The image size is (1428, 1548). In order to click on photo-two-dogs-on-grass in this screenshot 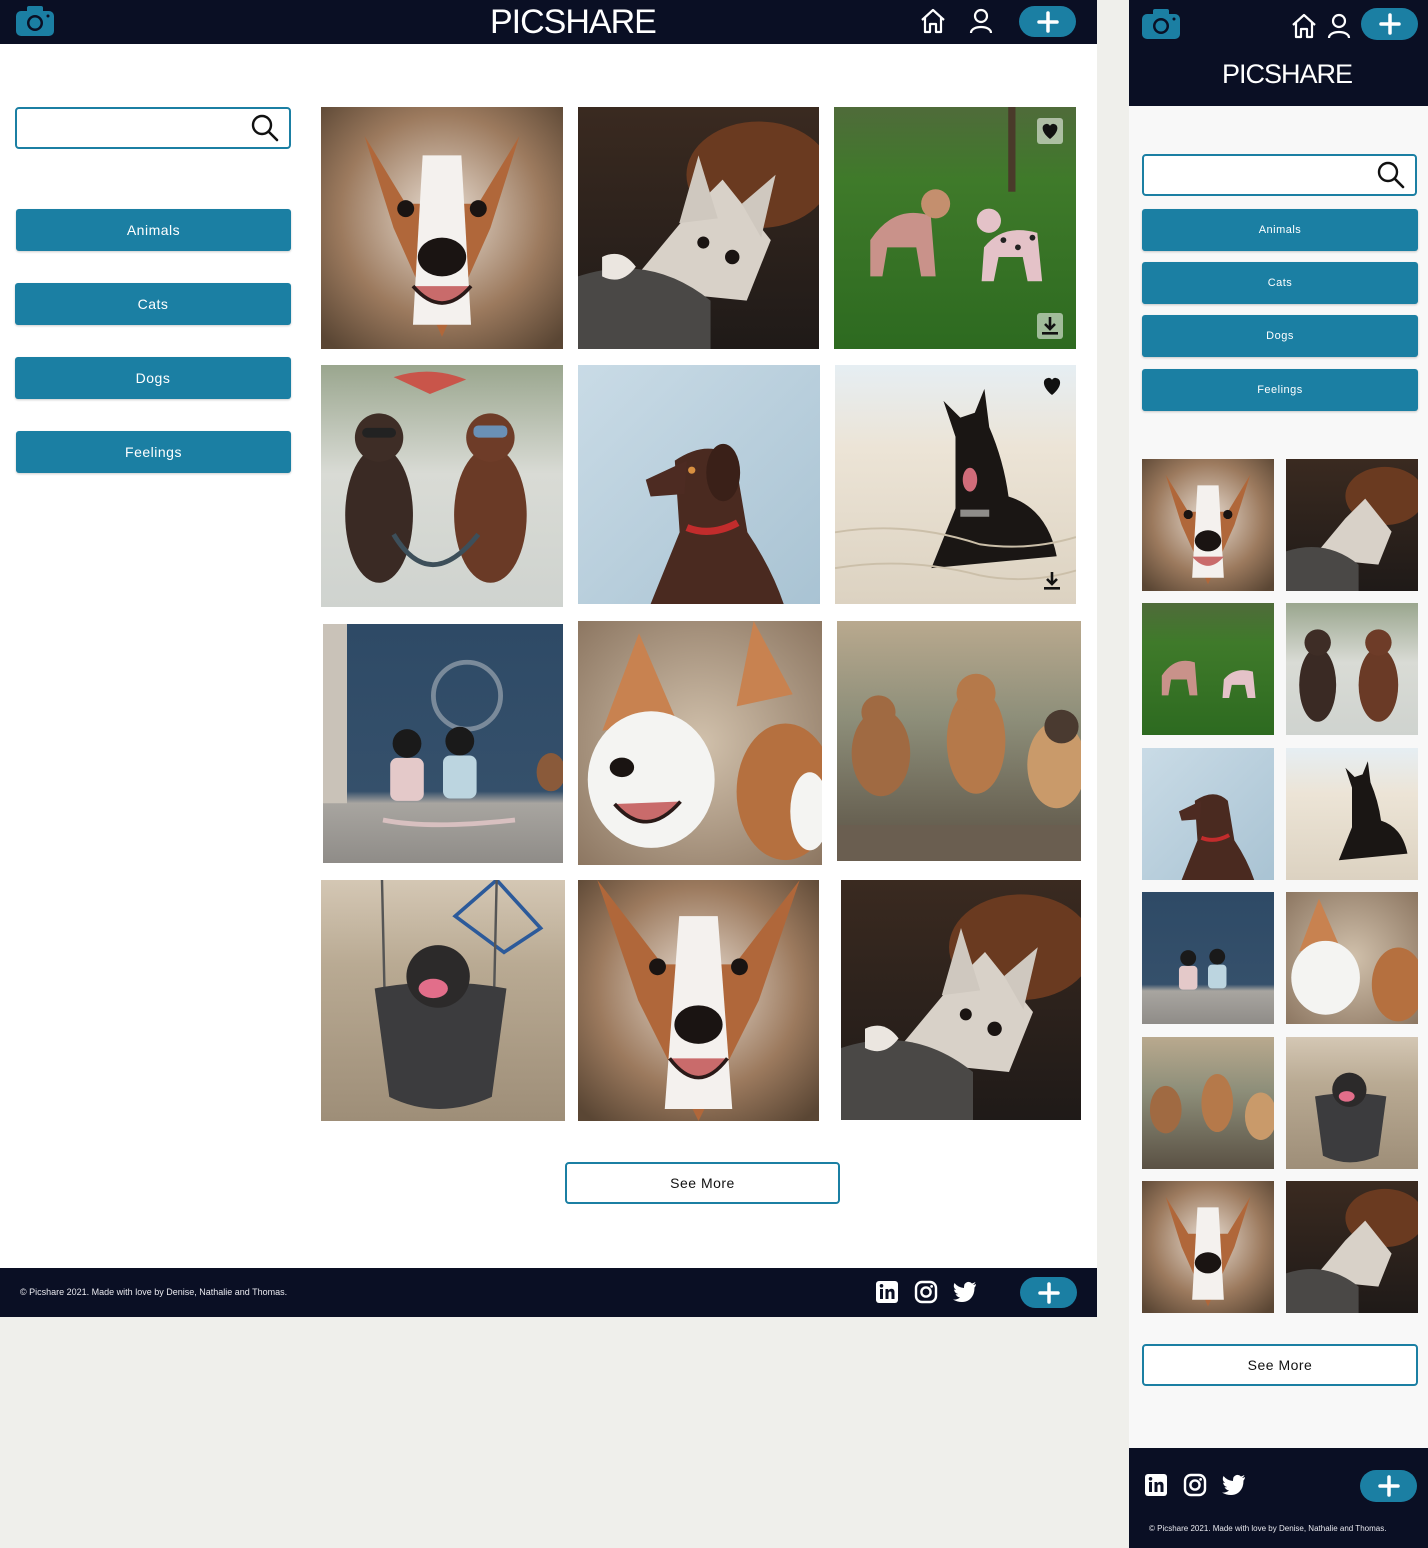, I will do `click(1208, 669)`.